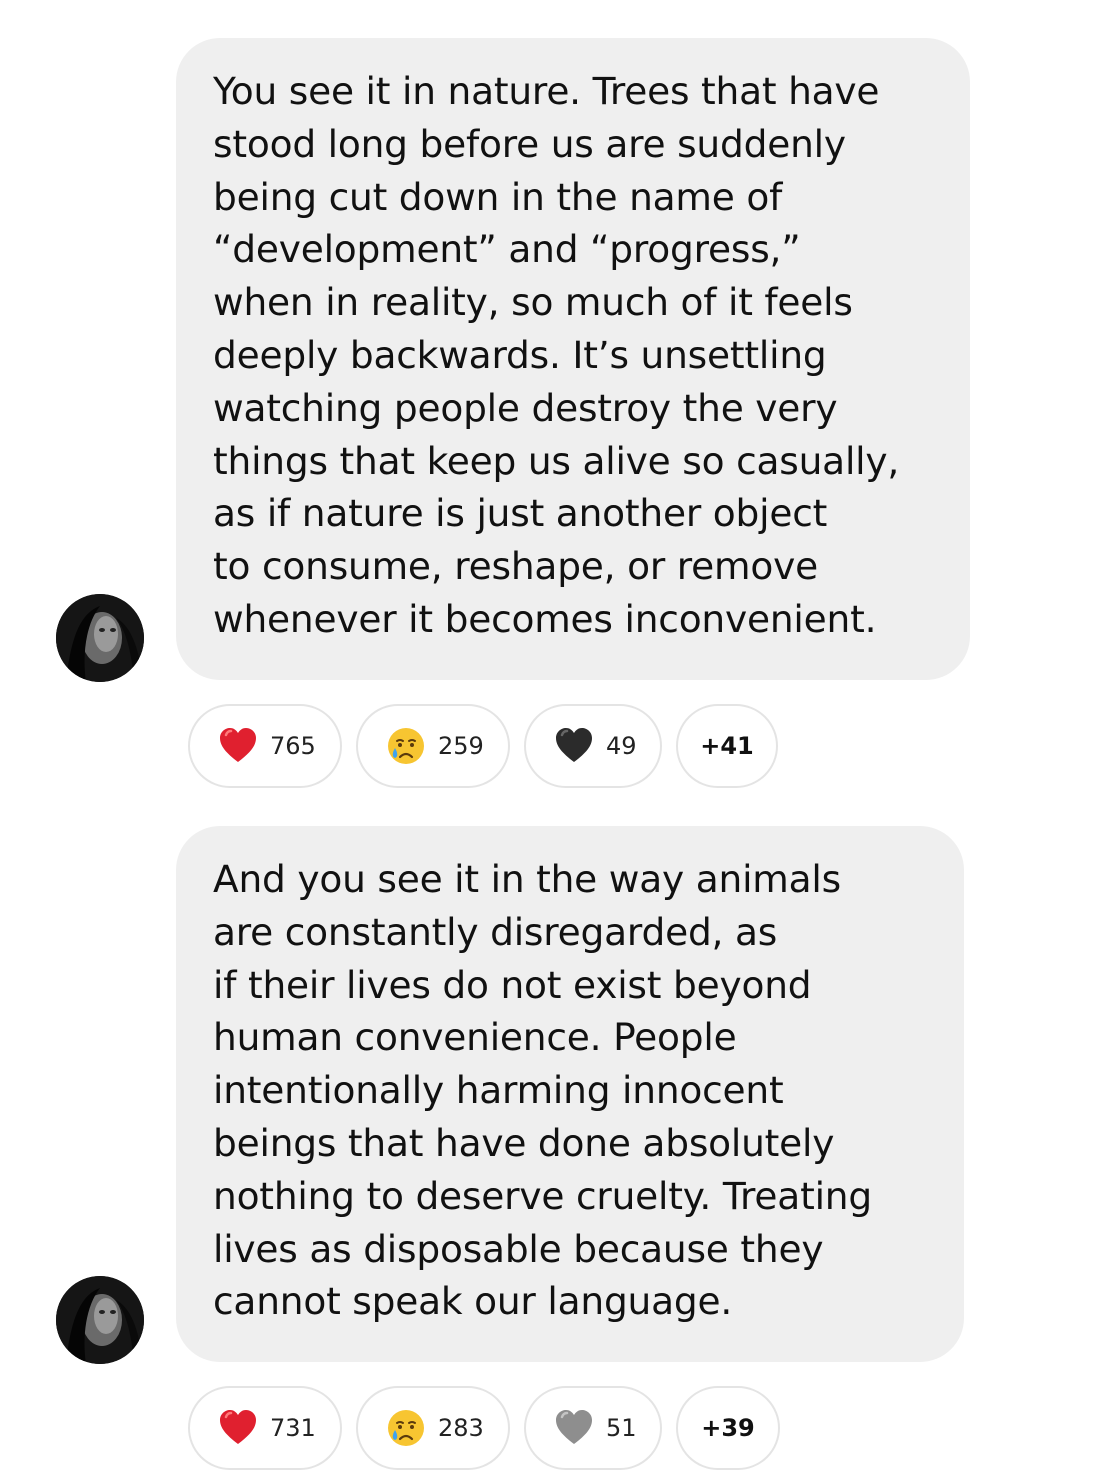  What do you see at coordinates (556, 460) in the screenshot?
I see `message-text-line: things that keep us alive so casually,` at bounding box center [556, 460].